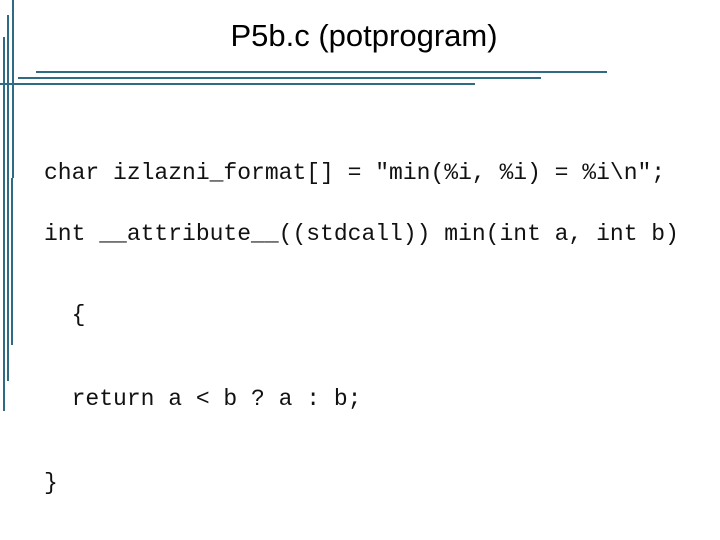 This screenshot has width=720, height=540. I want to click on code-line: return a < b ? a : b;, so click(203, 399).